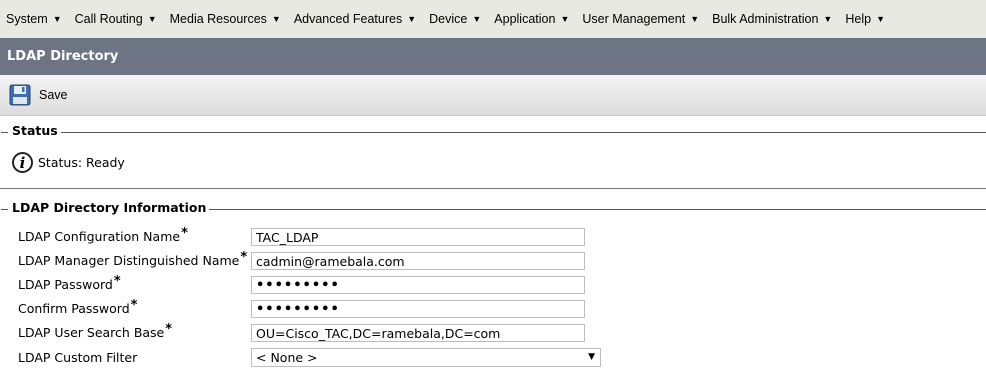  Describe the element at coordinates (78, 357) in the screenshot. I see `label-text: LDAP Custom Filter` at that location.